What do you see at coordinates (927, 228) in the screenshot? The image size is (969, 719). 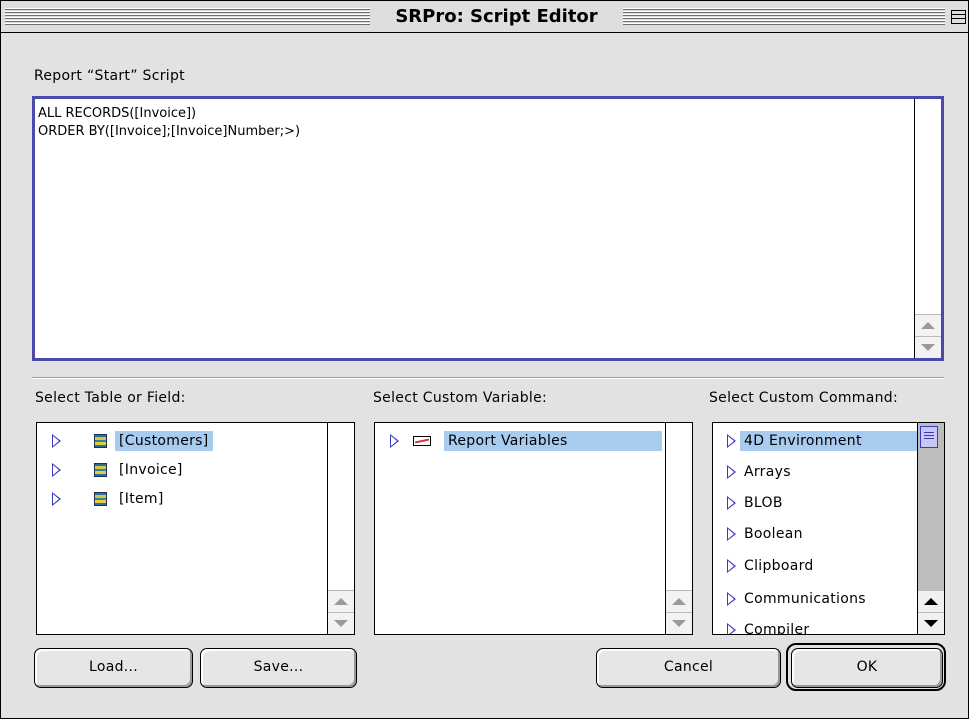 I see `script-scrollbar` at bounding box center [927, 228].